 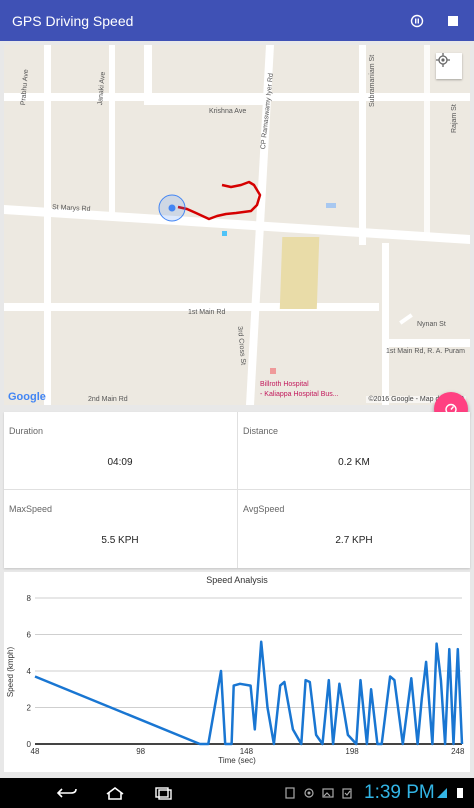 What do you see at coordinates (425, 351) in the screenshot?
I see `road-label-1st-main-ra-puram: 1st Main Rd, R. A. Puram` at bounding box center [425, 351].